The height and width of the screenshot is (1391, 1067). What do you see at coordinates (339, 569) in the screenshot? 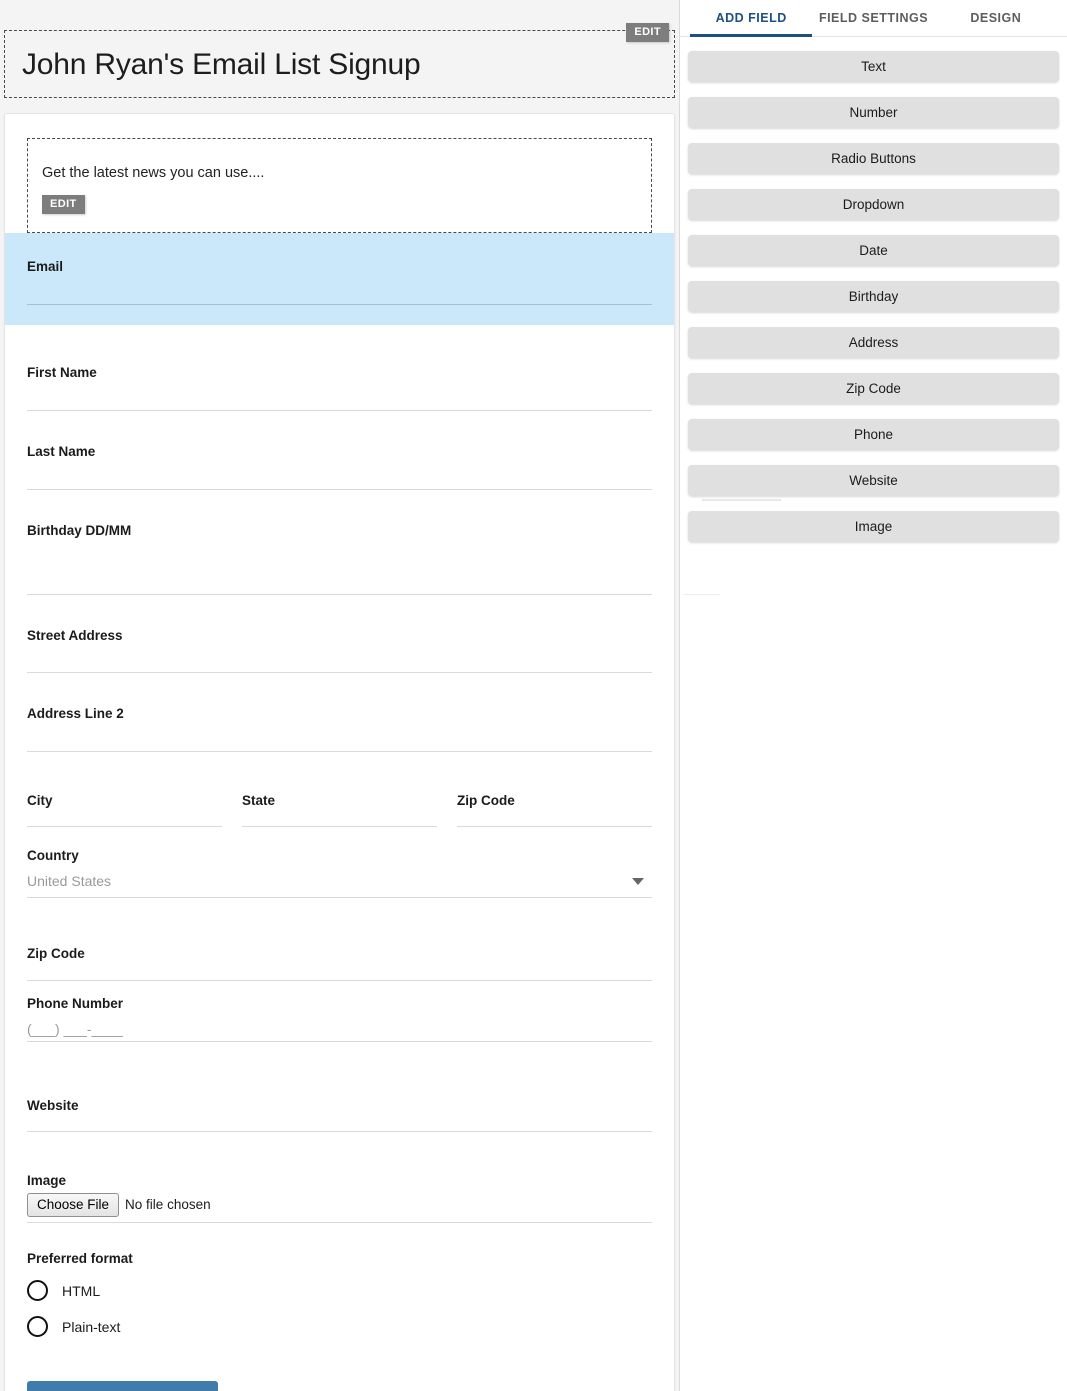
I see `birthday-input` at bounding box center [339, 569].